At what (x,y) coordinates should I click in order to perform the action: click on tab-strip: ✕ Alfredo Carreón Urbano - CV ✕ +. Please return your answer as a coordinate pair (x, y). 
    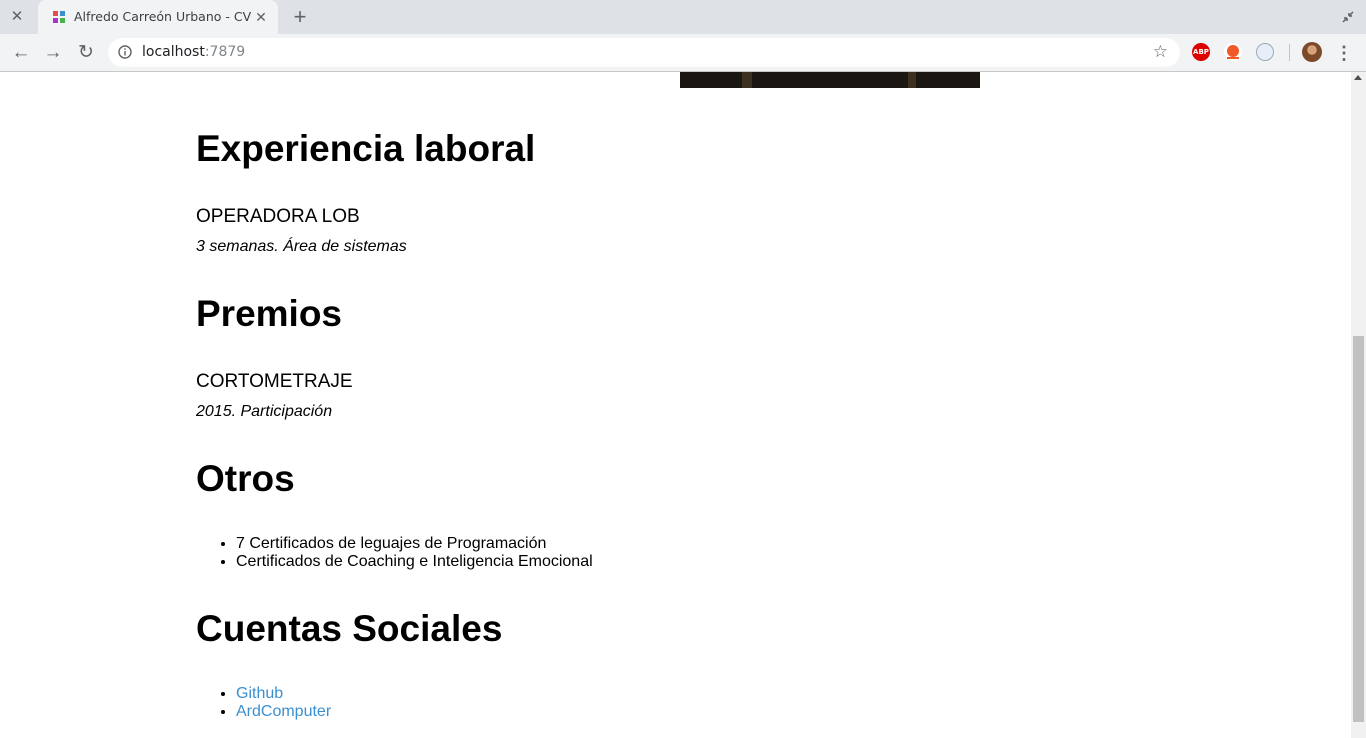
    Looking at the image, I should click on (683, 17).